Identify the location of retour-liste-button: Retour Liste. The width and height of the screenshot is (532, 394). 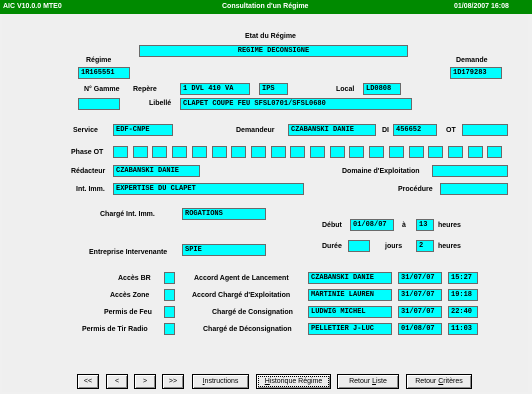
(368, 381).